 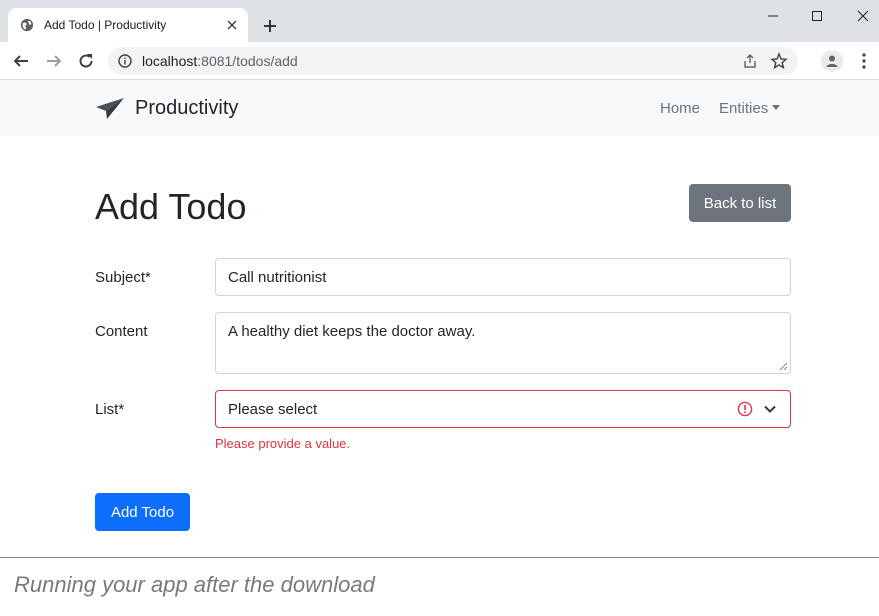 I want to click on back-to-list-button: Back to list, so click(x=740, y=203).